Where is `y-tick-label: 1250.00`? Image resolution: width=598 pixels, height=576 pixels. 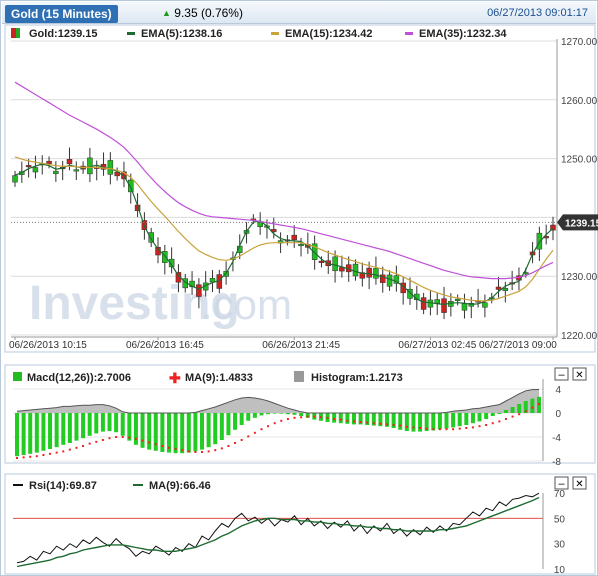
y-tick-label: 1250.00 is located at coordinates (579, 160).